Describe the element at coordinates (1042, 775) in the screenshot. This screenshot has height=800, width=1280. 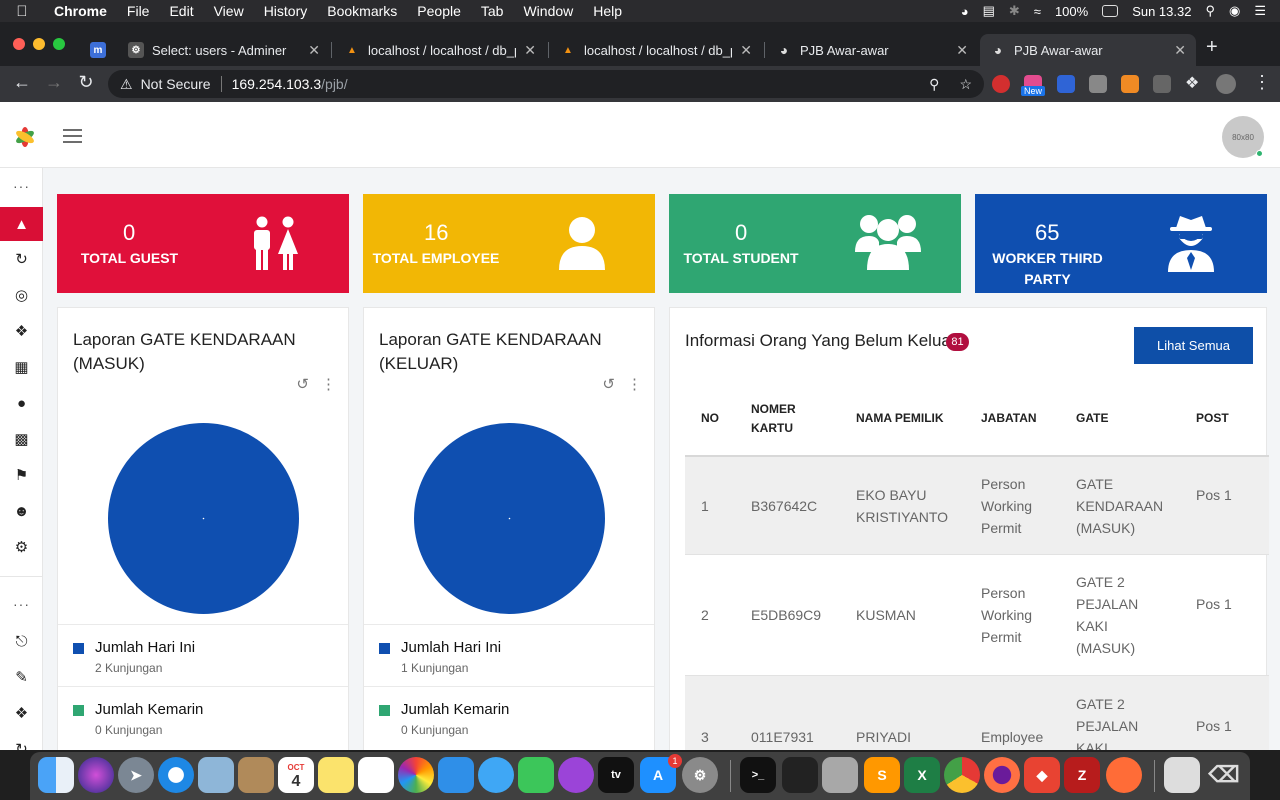
I see `git-icon: ◆` at that location.